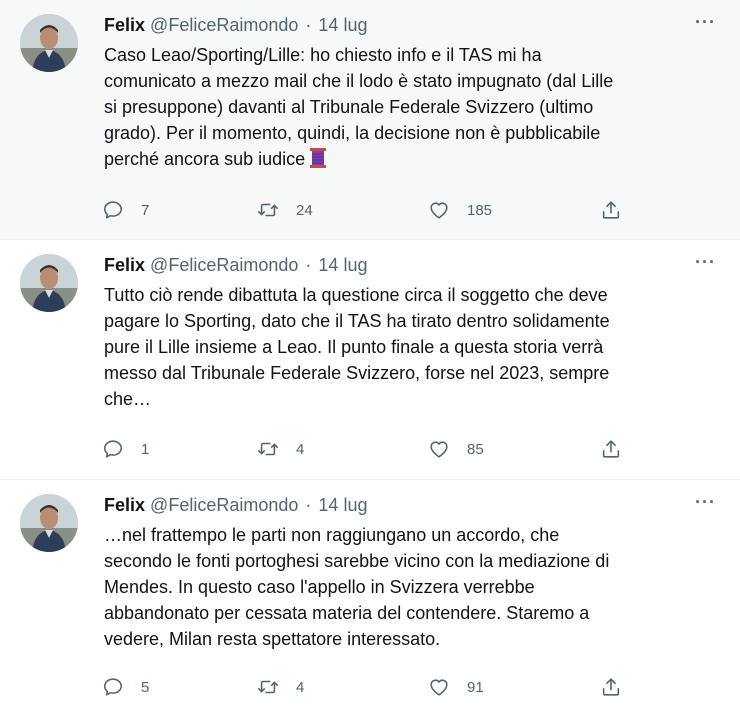  What do you see at coordinates (456, 449) in the screenshot?
I see `like-button: 85` at bounding box center [456, 449].